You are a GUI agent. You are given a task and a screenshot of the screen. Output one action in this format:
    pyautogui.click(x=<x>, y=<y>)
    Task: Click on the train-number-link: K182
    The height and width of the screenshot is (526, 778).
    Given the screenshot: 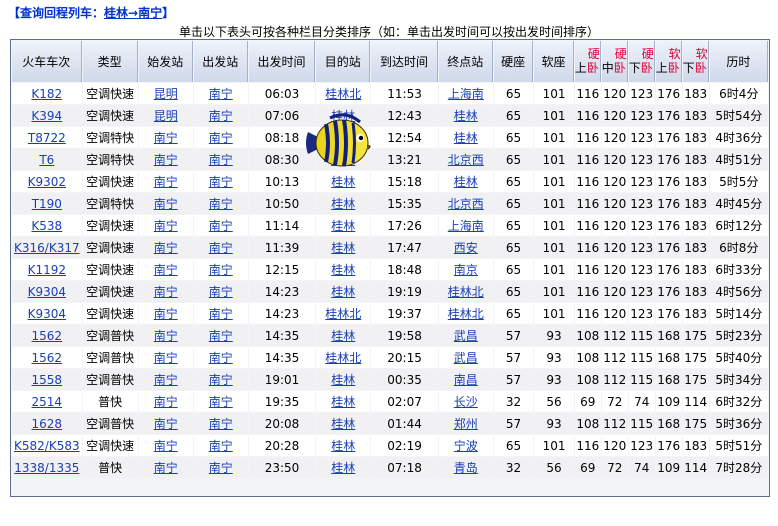 What is the action you would take?
    pyautogui.click(x=46, y=94)
    